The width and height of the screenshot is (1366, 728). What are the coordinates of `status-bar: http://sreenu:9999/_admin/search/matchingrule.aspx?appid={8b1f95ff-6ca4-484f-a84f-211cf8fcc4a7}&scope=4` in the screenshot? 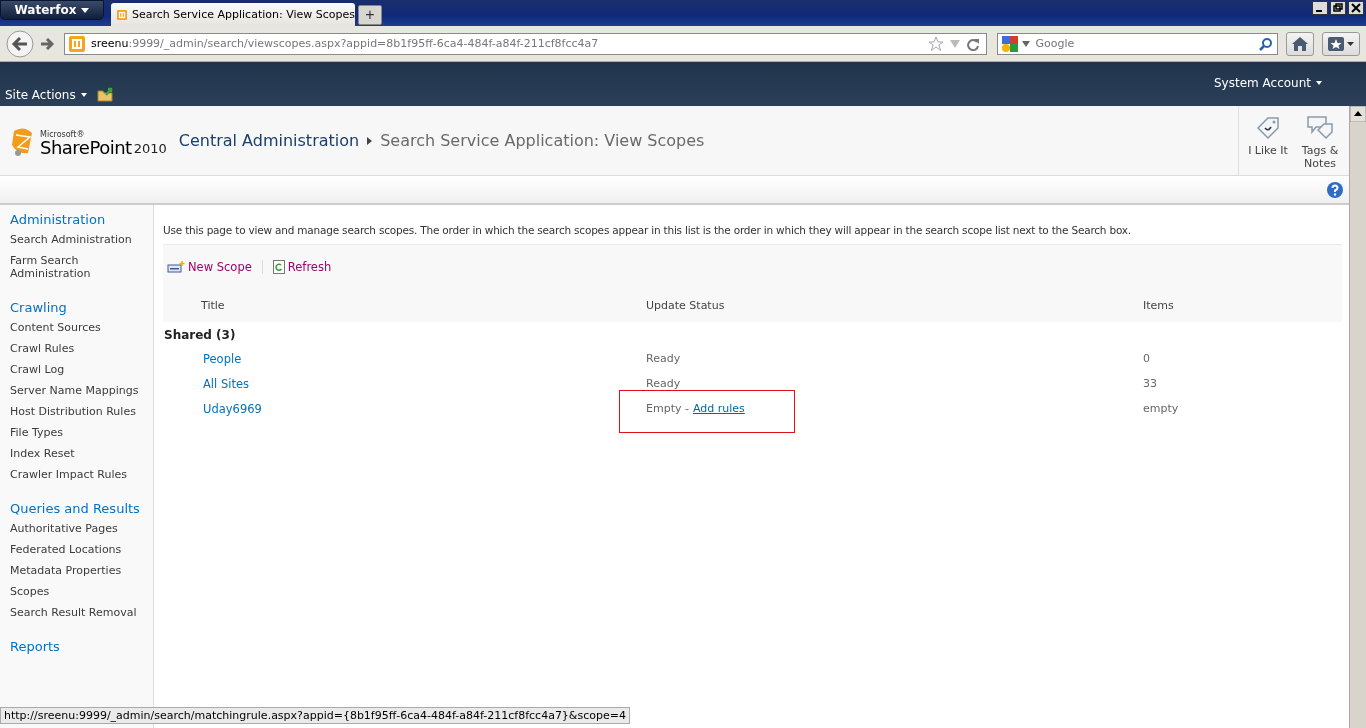 It's located at (315, 715).